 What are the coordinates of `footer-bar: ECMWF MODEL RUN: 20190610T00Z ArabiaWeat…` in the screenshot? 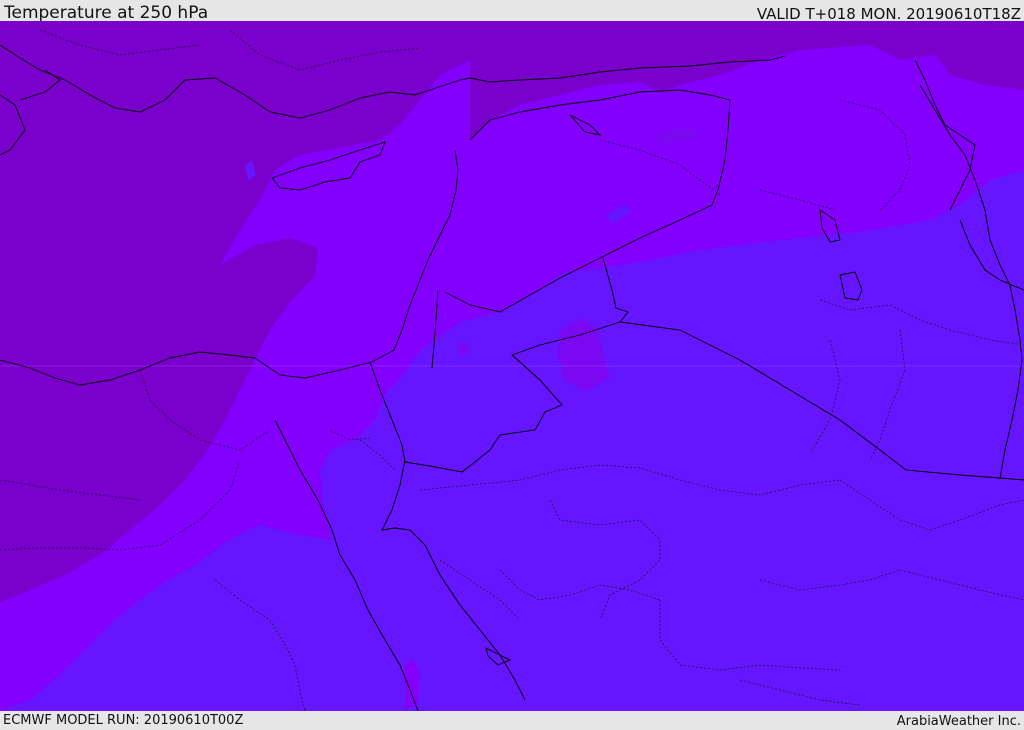 It's located at (512, 720).